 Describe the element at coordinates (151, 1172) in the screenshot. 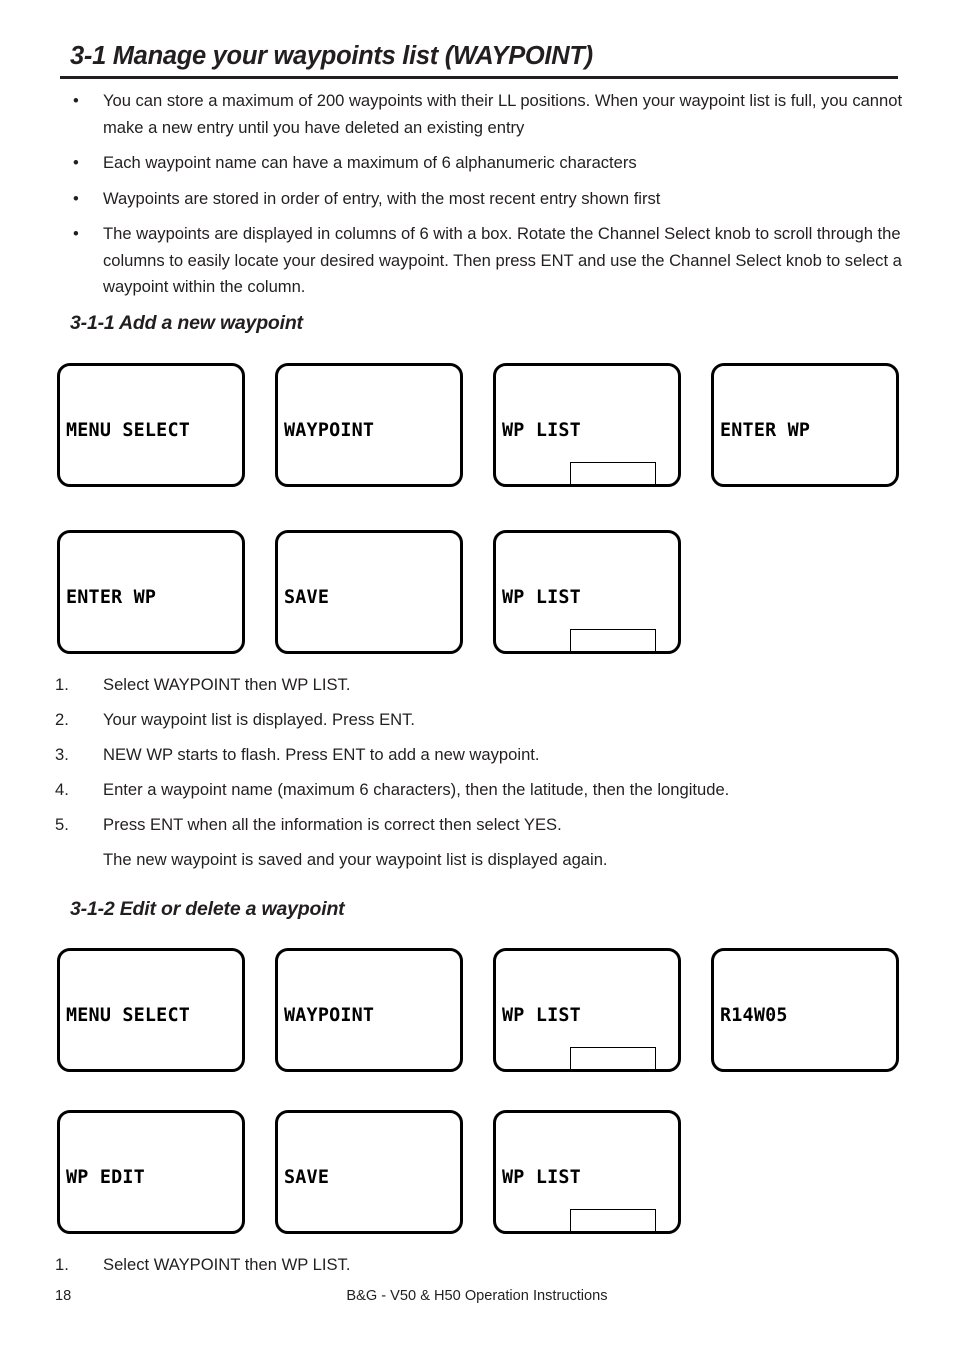

I see `lcd-screen-wp-edit: WP EDIT R14END 17°32.233′N 160°45.651′E` at that location.